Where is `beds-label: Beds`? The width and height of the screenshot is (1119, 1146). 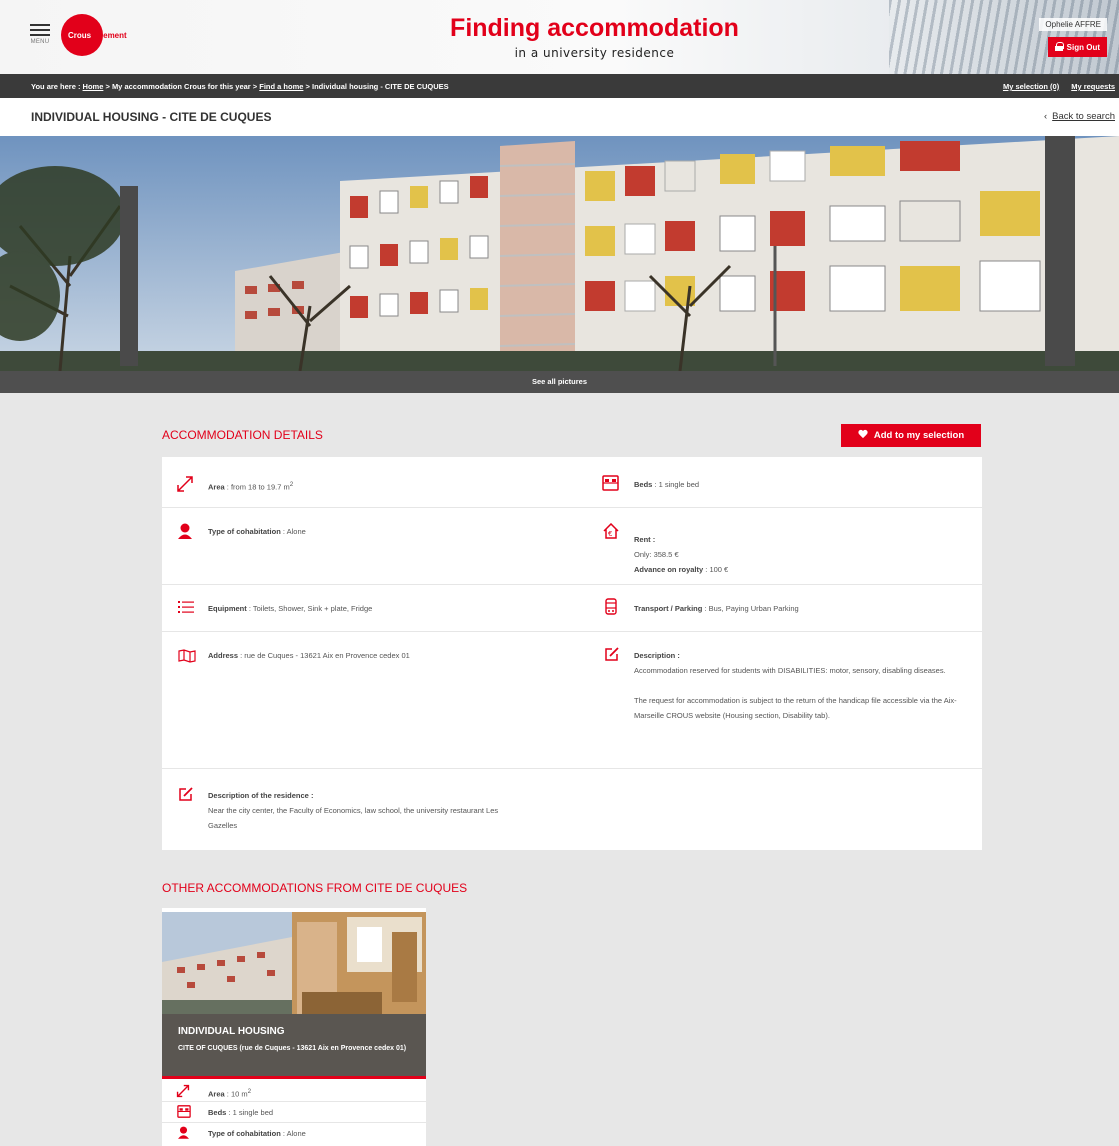
beds-label: Beds is located at coordinates (643, 484).